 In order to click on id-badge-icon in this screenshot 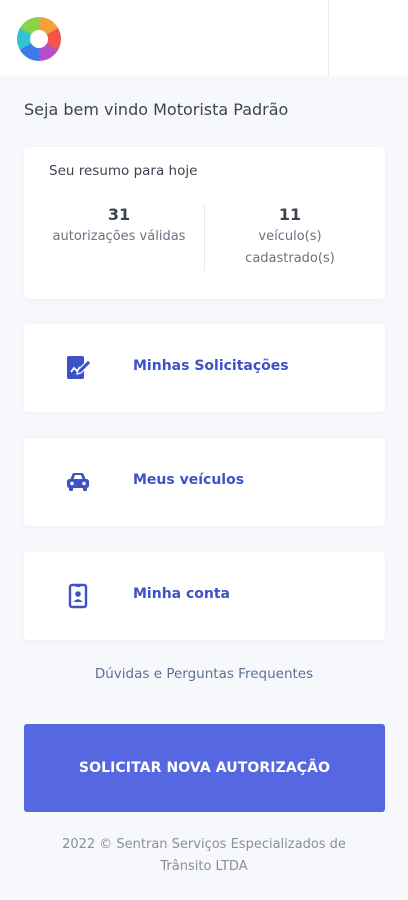, I will do `click(78, 596)`.